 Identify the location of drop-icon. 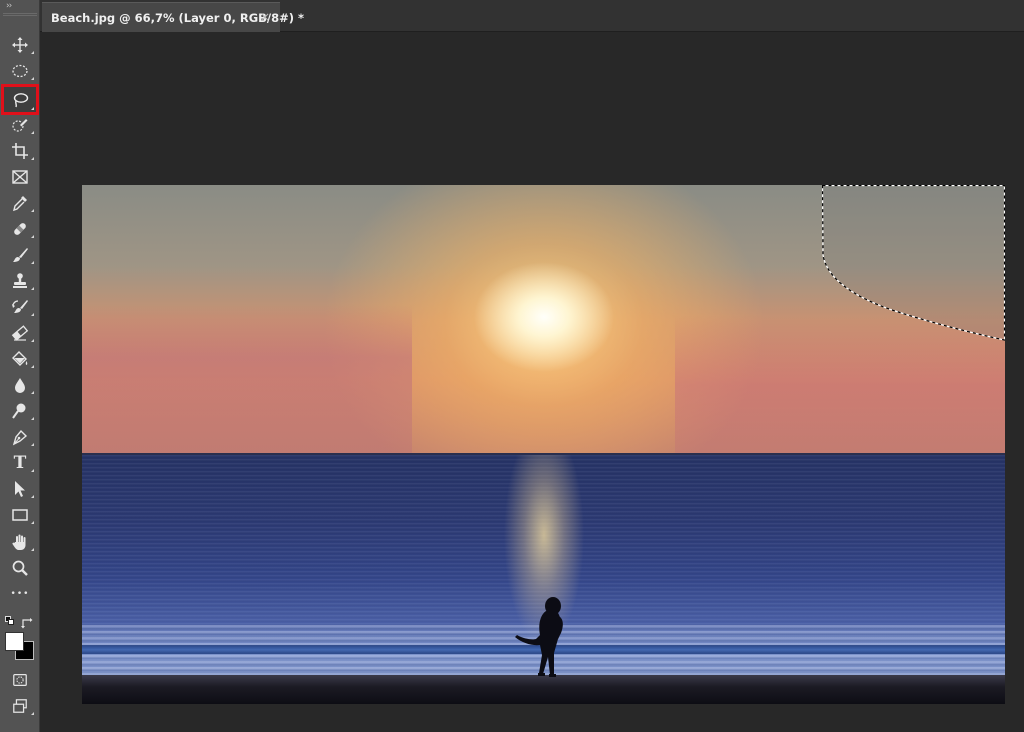
(20, 385).